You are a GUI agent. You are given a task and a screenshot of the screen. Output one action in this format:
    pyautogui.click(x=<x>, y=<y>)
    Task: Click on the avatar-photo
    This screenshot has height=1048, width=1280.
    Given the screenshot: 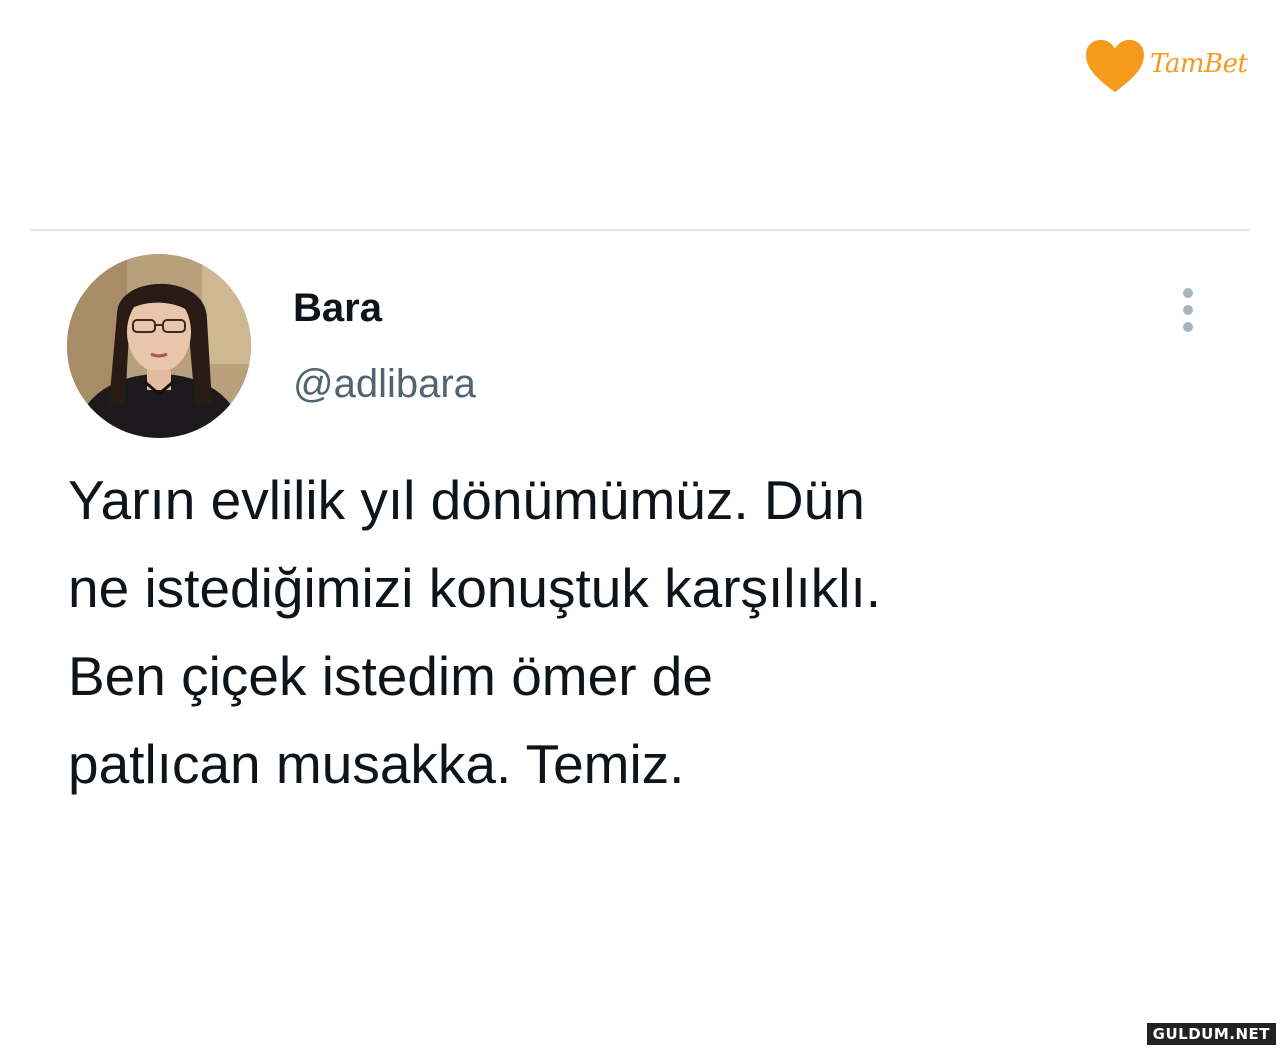 What is the action you would take?
    pyautogui.click(x=159, y=346)
    